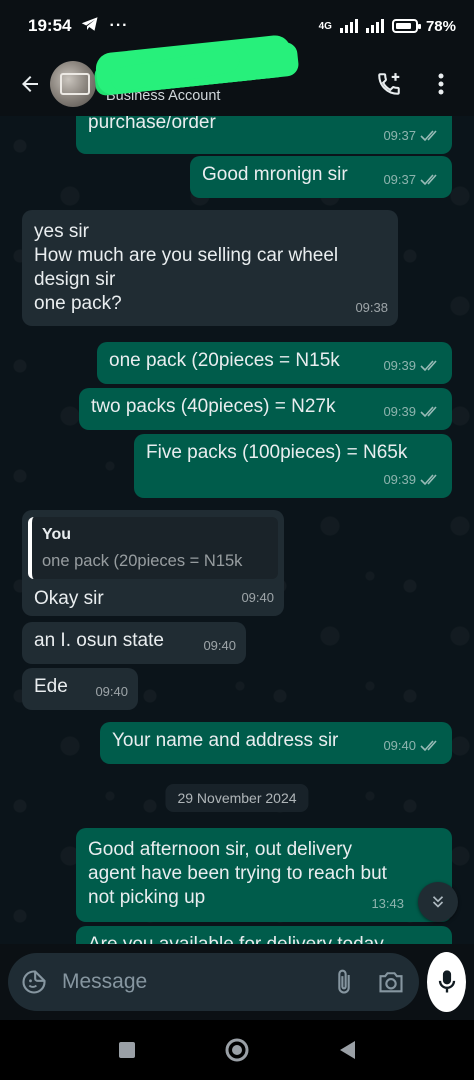 Image resolution: width=474 pixels, height=1080 pixels. Describe the element at coordinates (57, 534) in the screenshot. I see `quote-author: You` at that location.